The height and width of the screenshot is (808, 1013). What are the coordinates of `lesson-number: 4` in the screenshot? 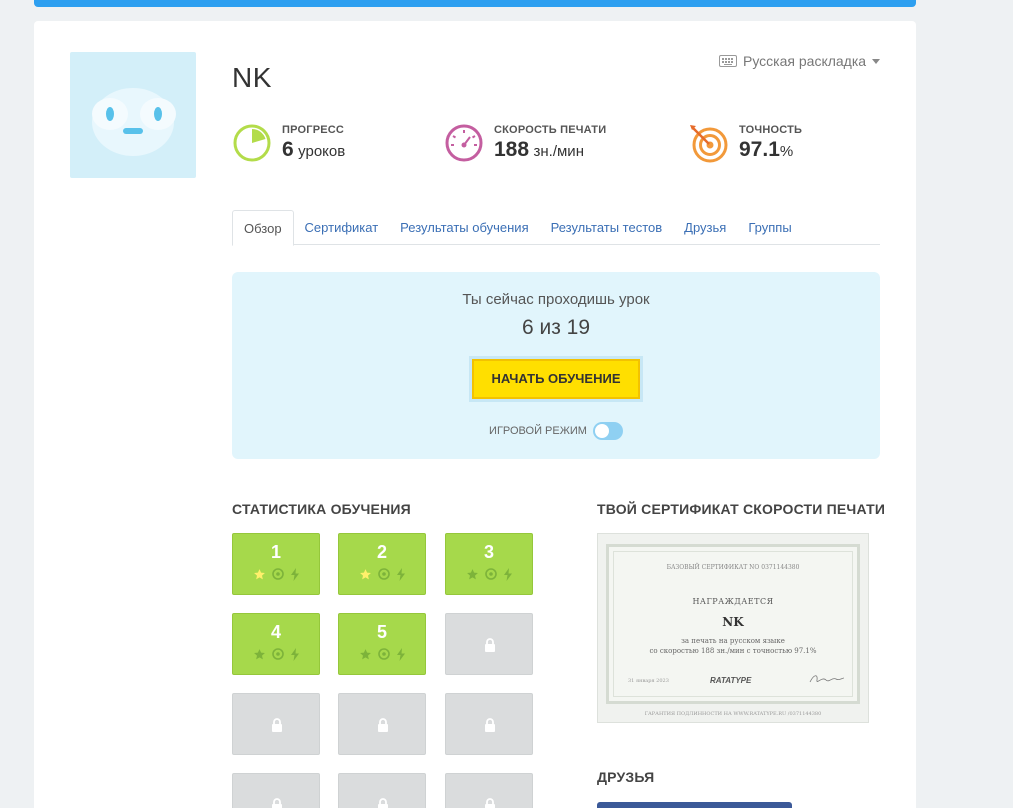 It's located at (275, 632).